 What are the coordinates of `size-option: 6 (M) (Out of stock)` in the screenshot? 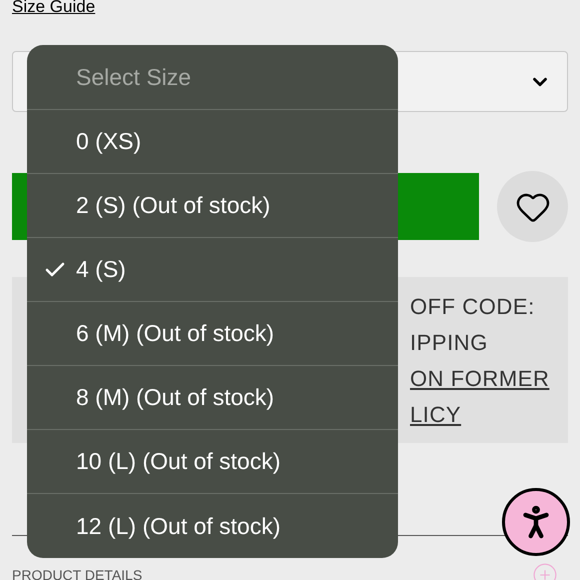 It's located at (212, 334).